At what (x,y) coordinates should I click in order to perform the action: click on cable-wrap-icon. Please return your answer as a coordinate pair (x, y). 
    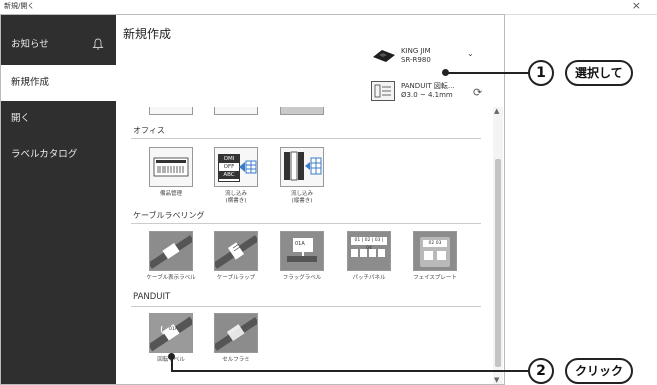
    Looking at the image, I should click on (236, 252).